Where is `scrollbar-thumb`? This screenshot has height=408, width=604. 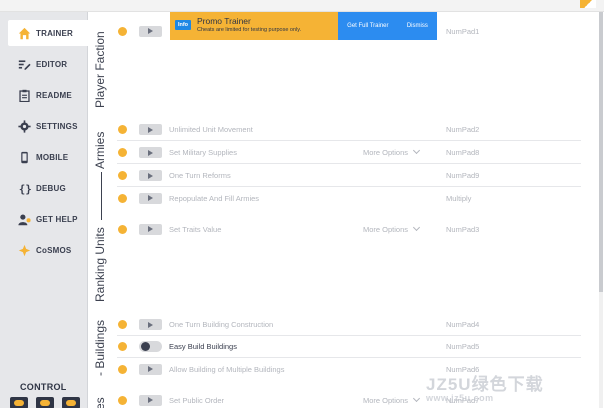
scrollbar-thumb is located at coordinates (601, 152).